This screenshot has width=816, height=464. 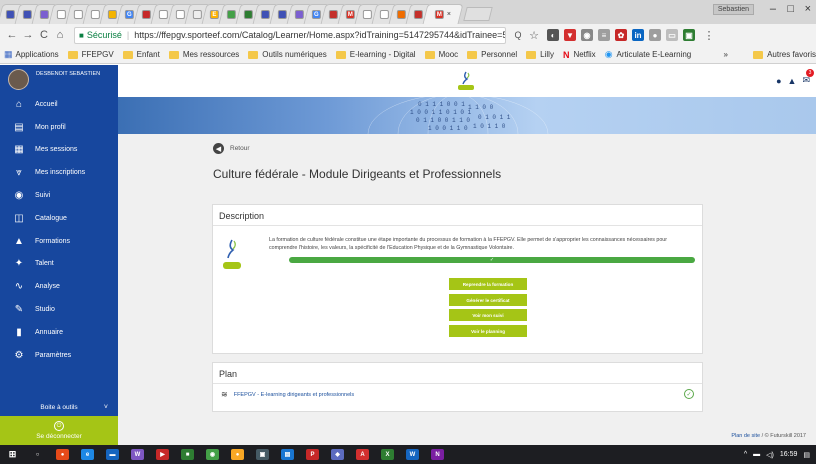 I want to click on bookmark-item: Mooc, so click(x=441, y=54).